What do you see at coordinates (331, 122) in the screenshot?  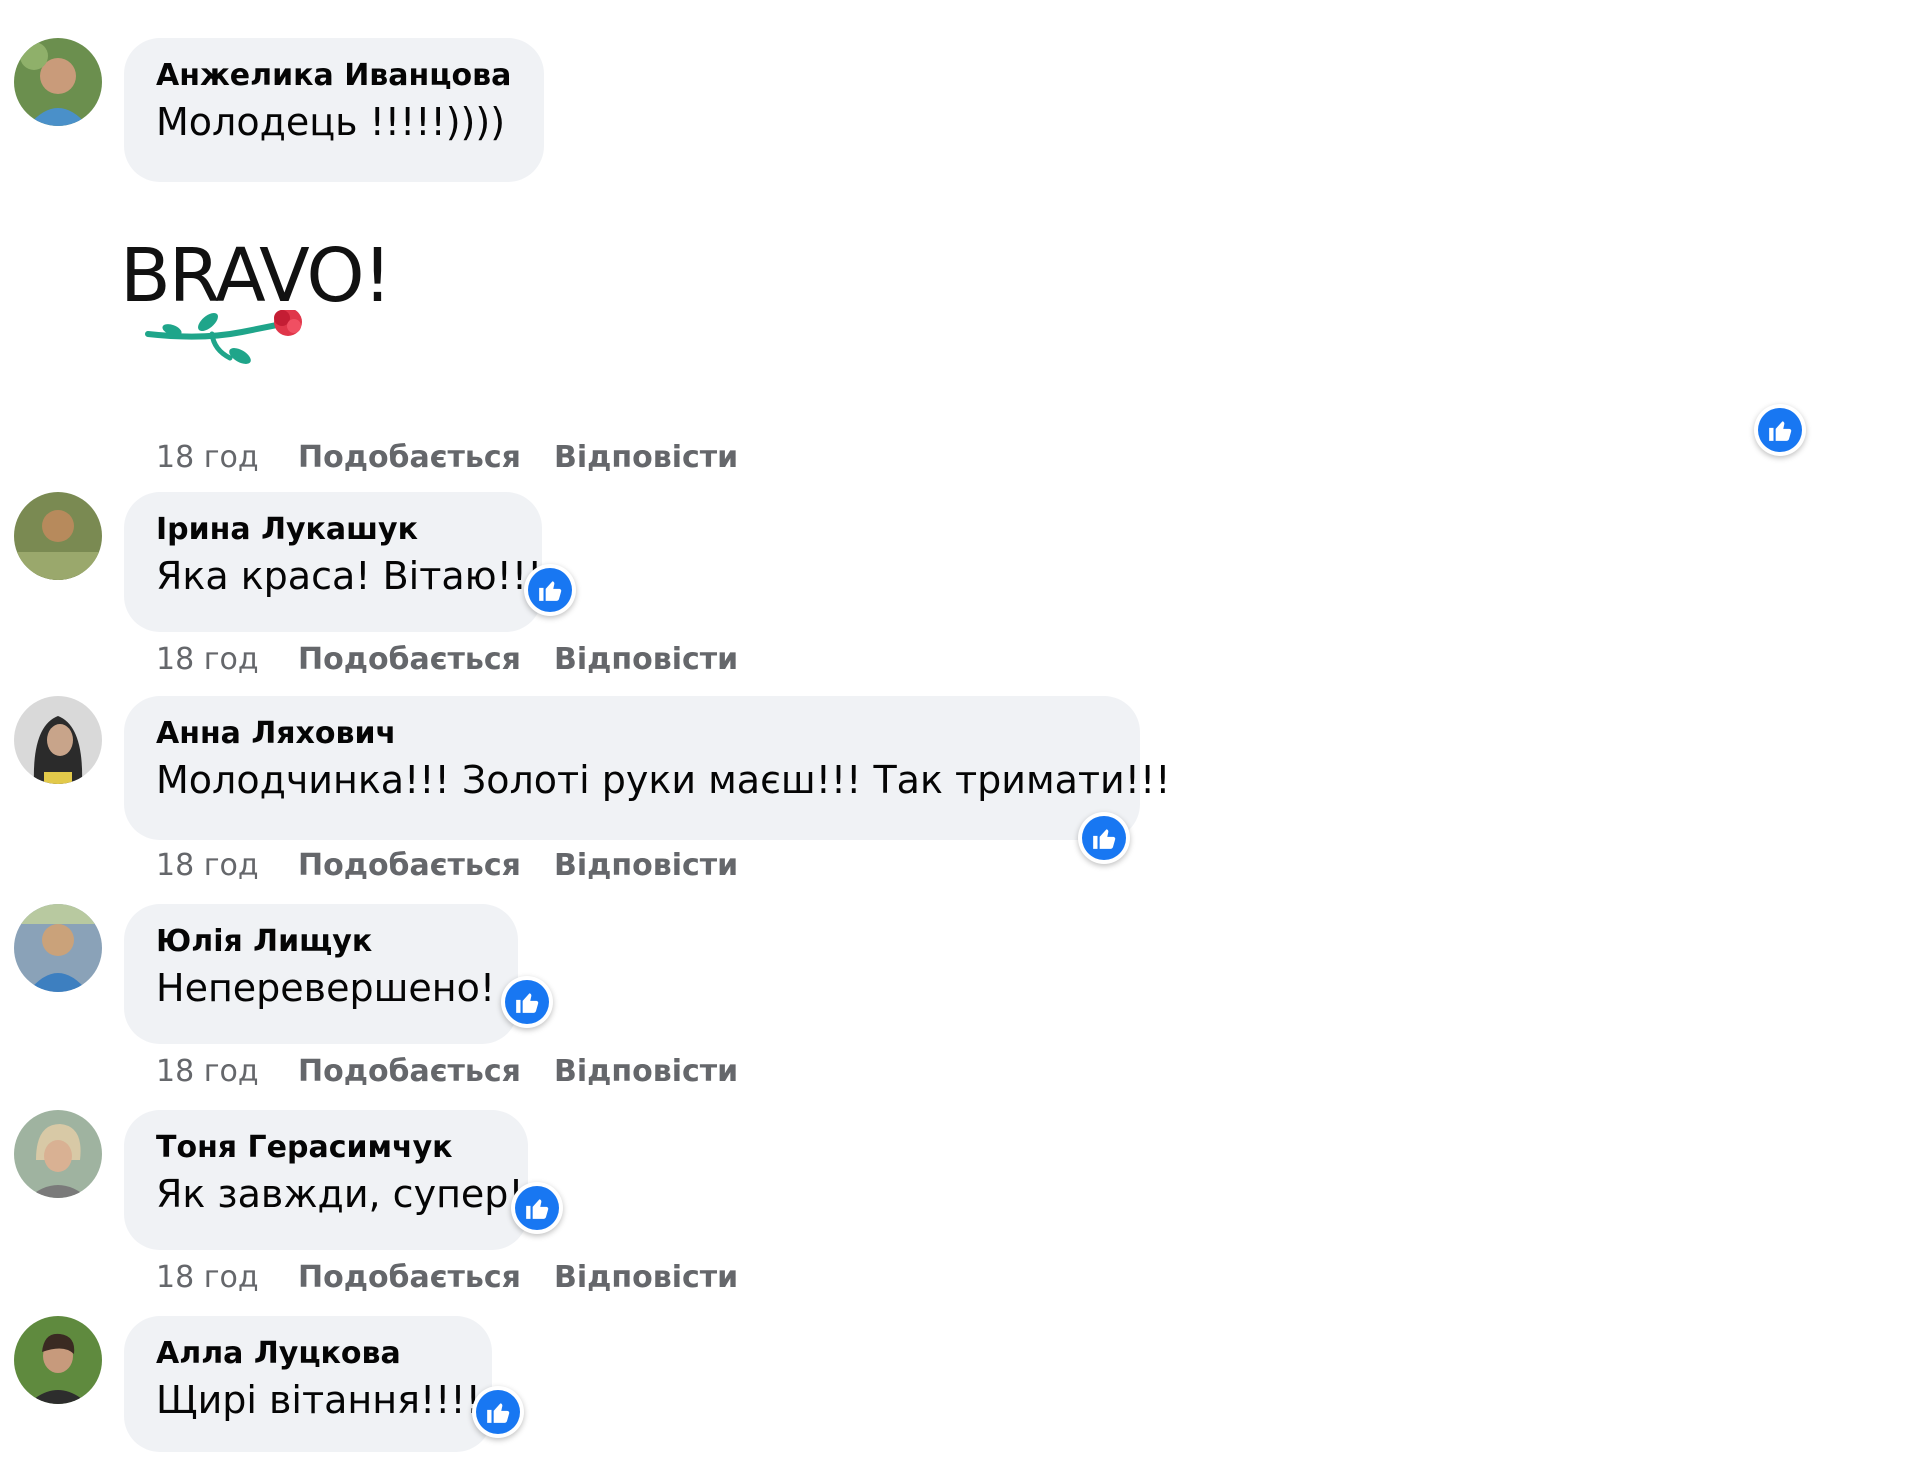 I see `comment-text: Молодець !!!!!))))` at bounding box center [331, 122].